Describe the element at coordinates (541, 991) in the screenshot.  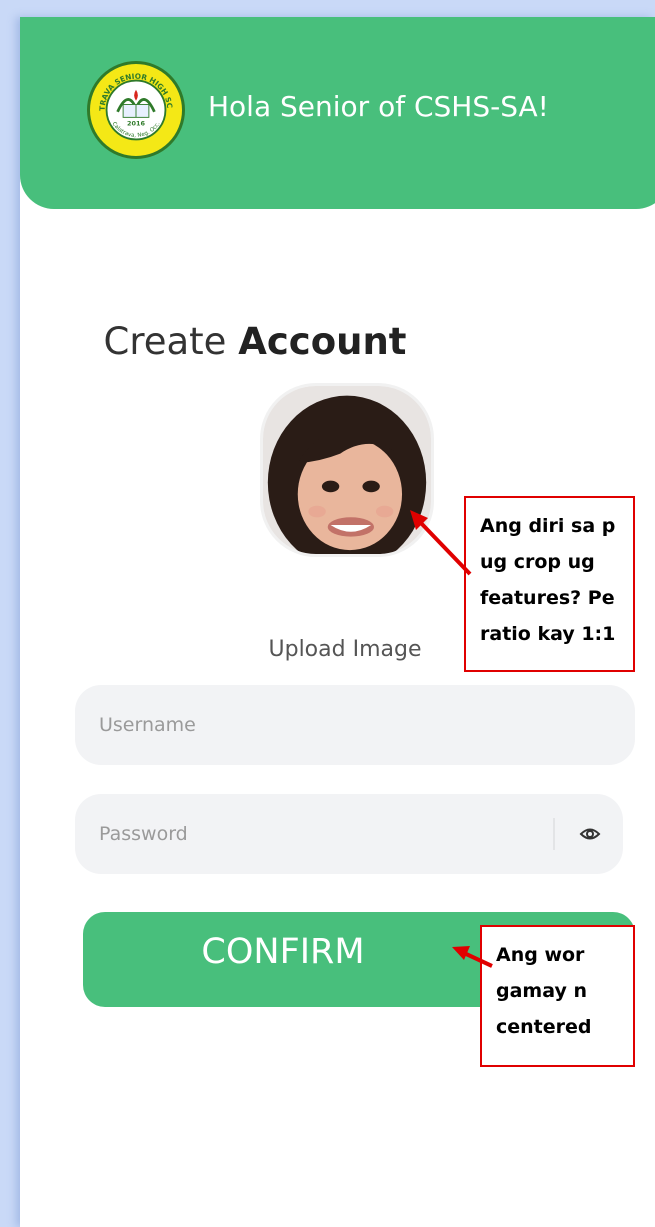
I see `note-line: gamay n` at that location.